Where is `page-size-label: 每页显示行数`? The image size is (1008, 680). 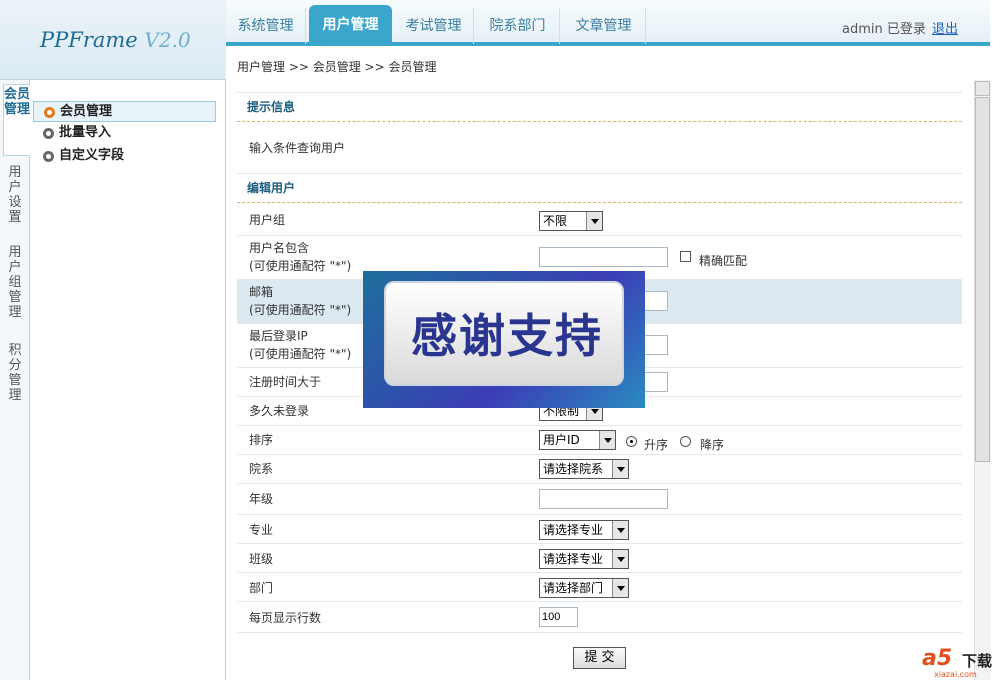 page-size-label: 每页显示行数 is located at coordinates (285, 618).